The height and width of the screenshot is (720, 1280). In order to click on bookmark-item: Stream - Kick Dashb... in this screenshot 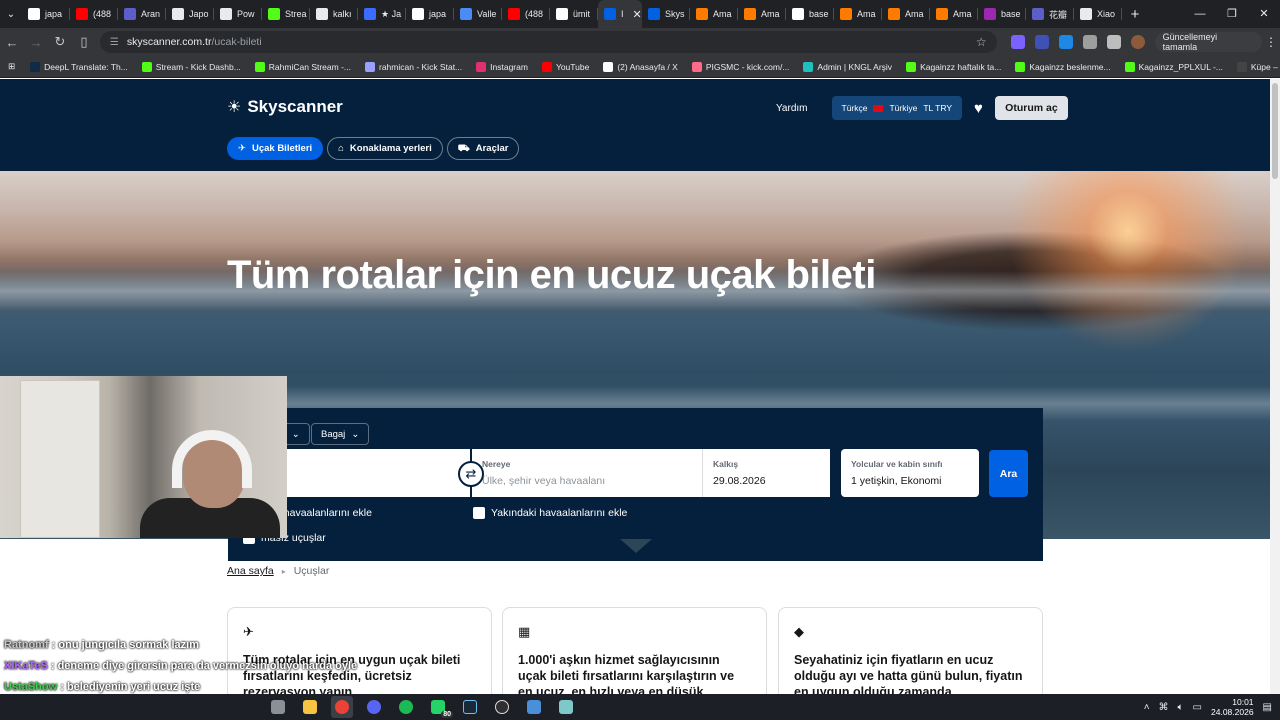, I will do `click(191, 66)`.